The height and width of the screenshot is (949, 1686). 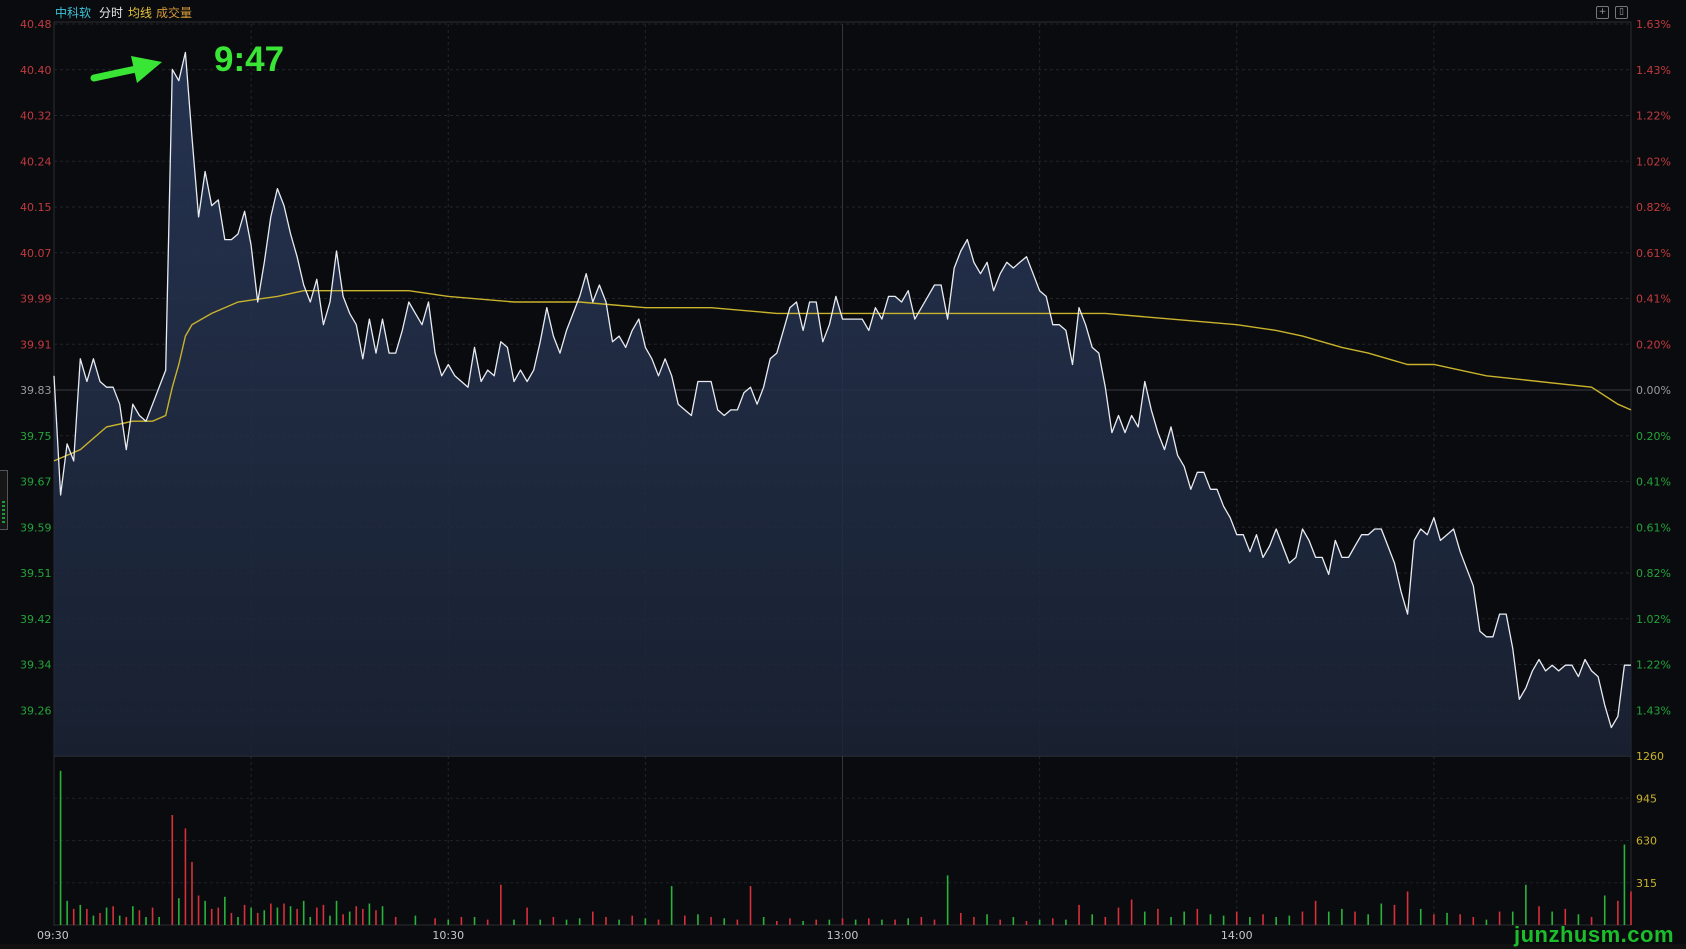 I want to click on price-tick-label: 39.51, so click(x=36, y=573).